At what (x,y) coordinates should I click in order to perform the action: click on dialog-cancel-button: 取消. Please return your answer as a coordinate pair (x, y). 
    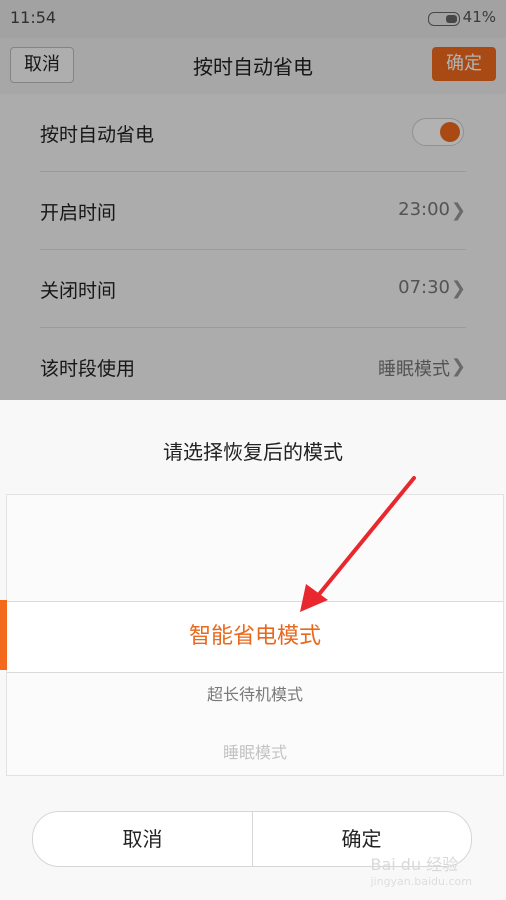
    Looking at the image, I should click on (142, 839).